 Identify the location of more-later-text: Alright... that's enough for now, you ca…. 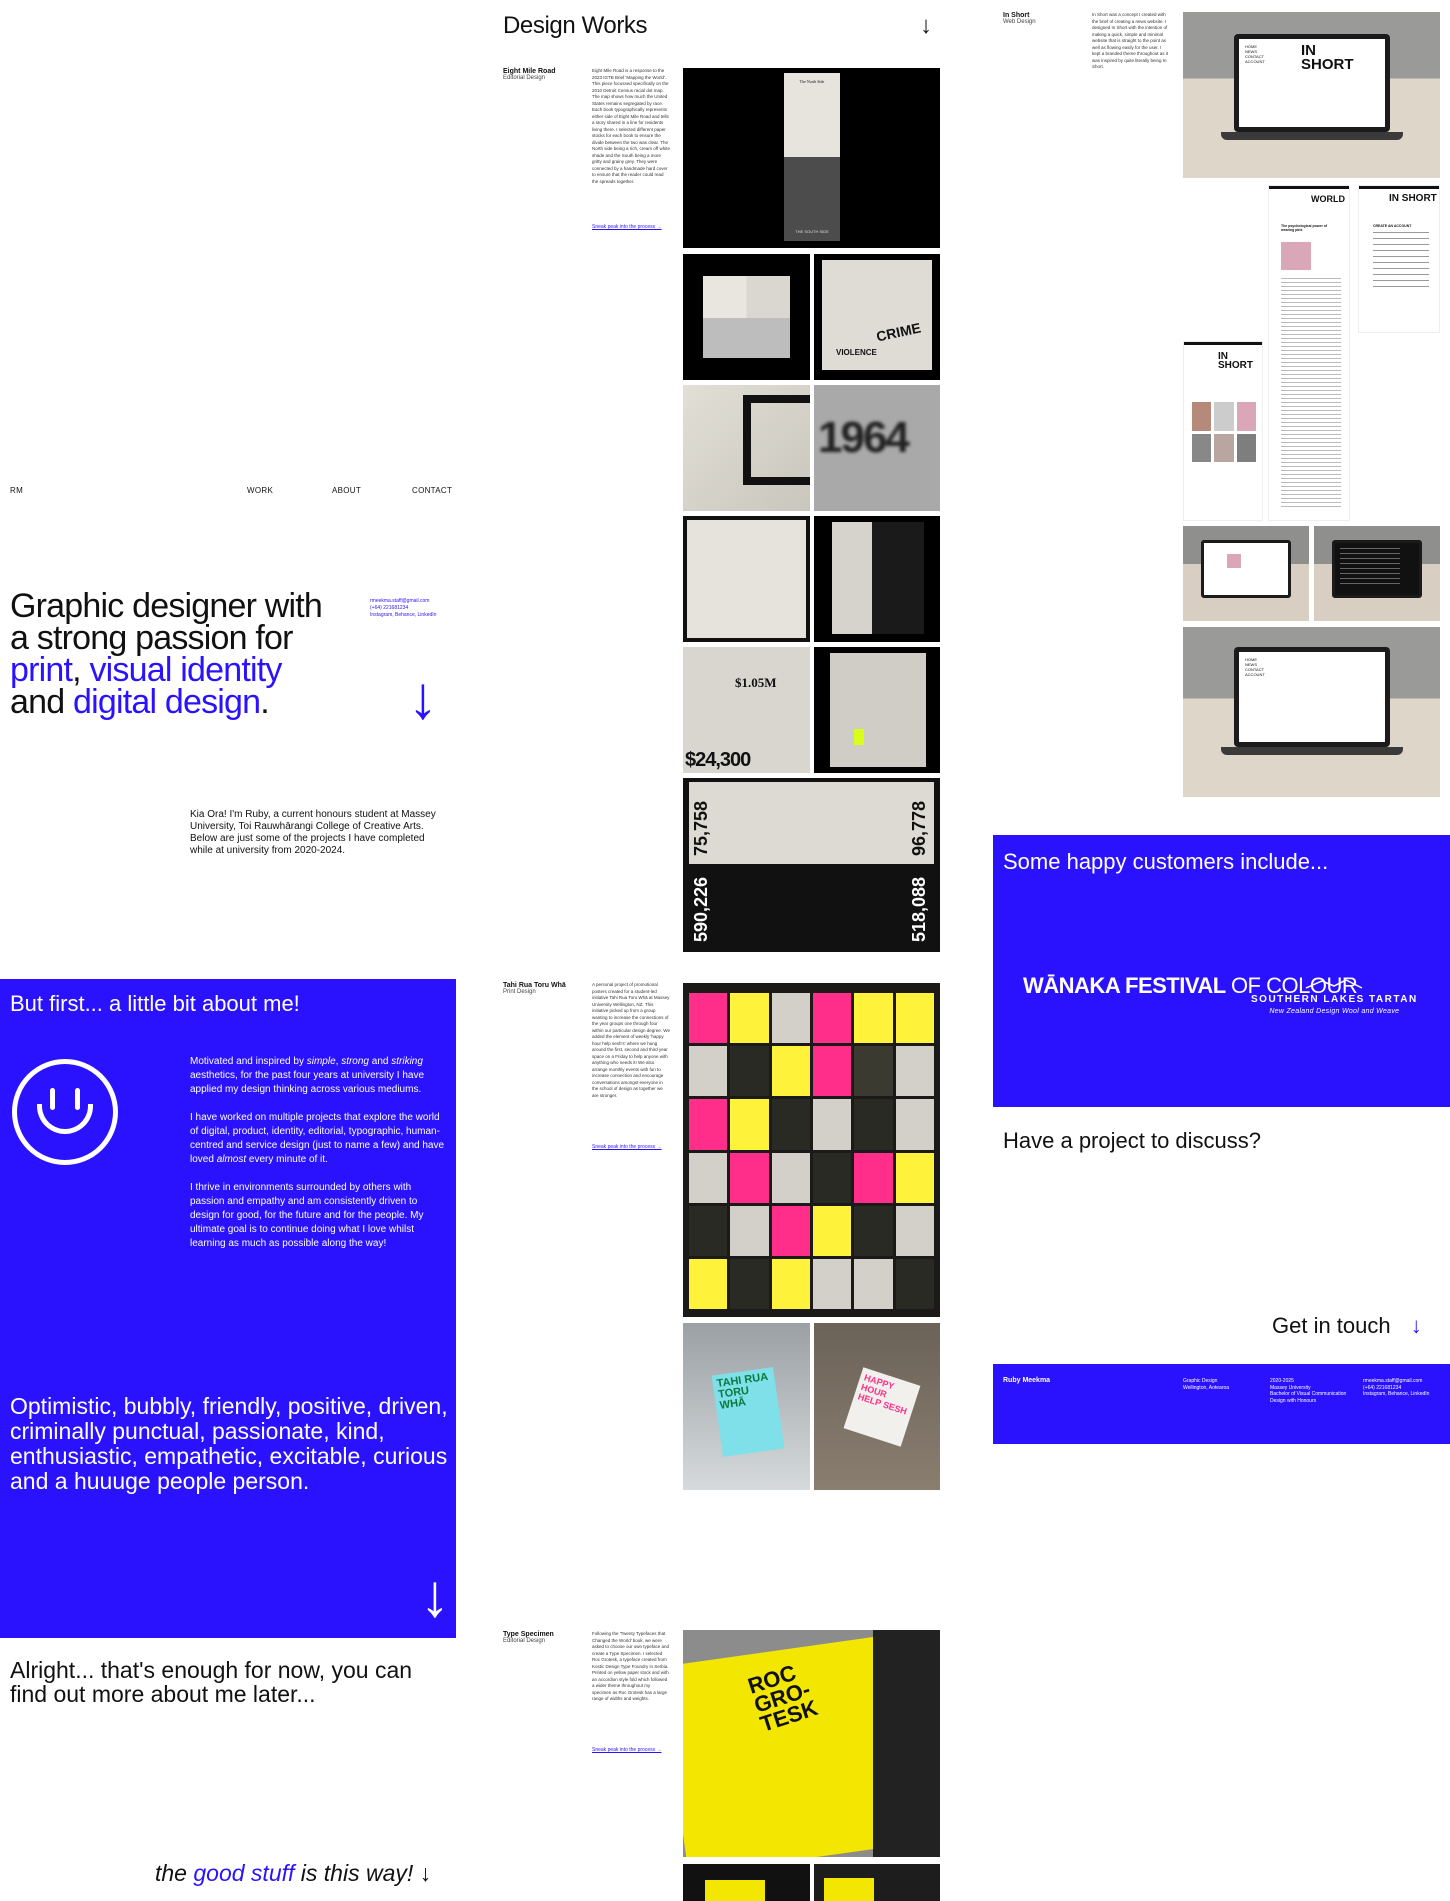
(211, 1682).